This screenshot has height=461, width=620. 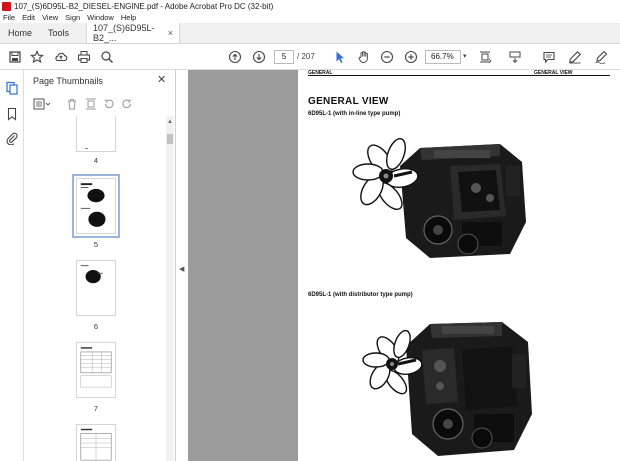 What do you see at coordinates (50, 17) in the screenshot?
I see `menu-view: View` at bounding box center [50, 17].